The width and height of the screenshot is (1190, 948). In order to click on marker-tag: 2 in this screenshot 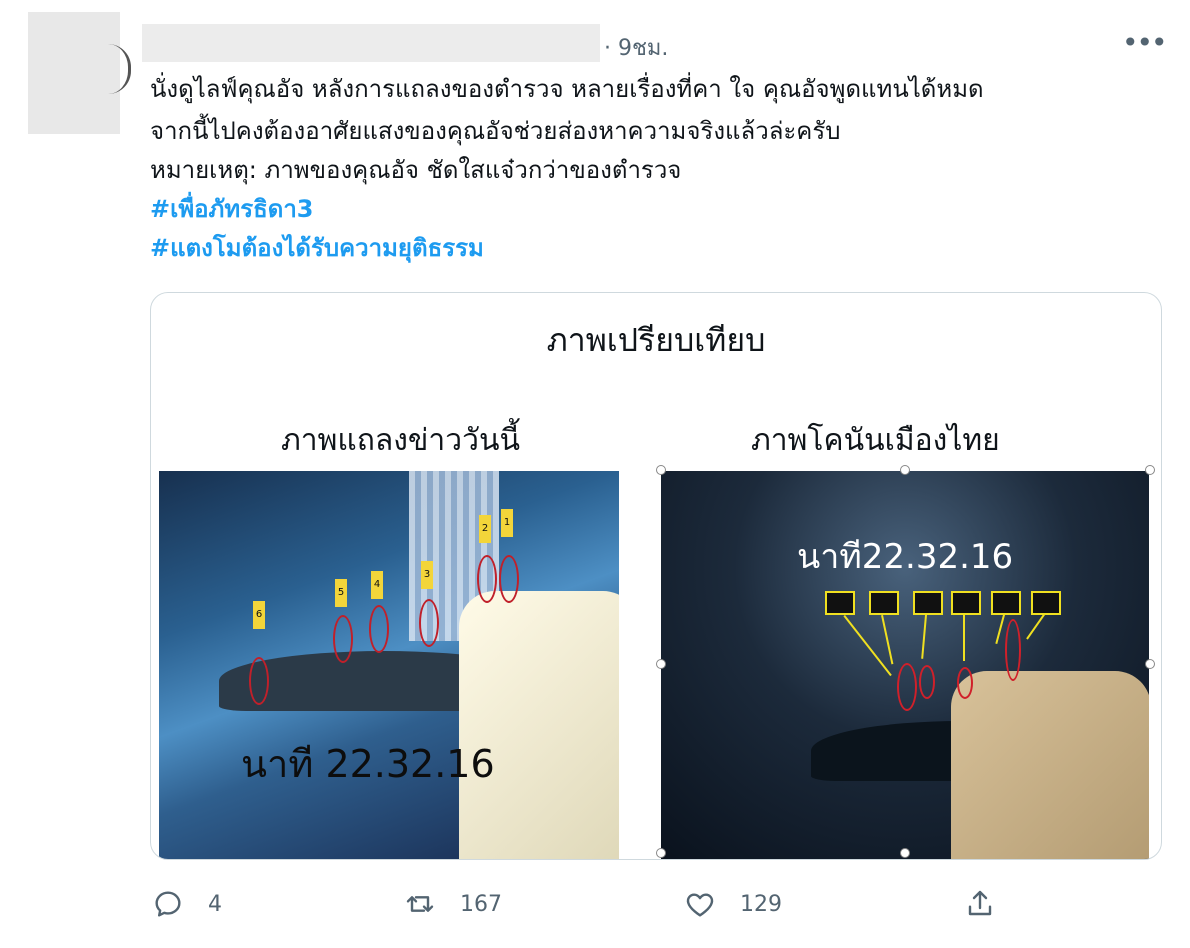, I will do `click(485, 529)`.